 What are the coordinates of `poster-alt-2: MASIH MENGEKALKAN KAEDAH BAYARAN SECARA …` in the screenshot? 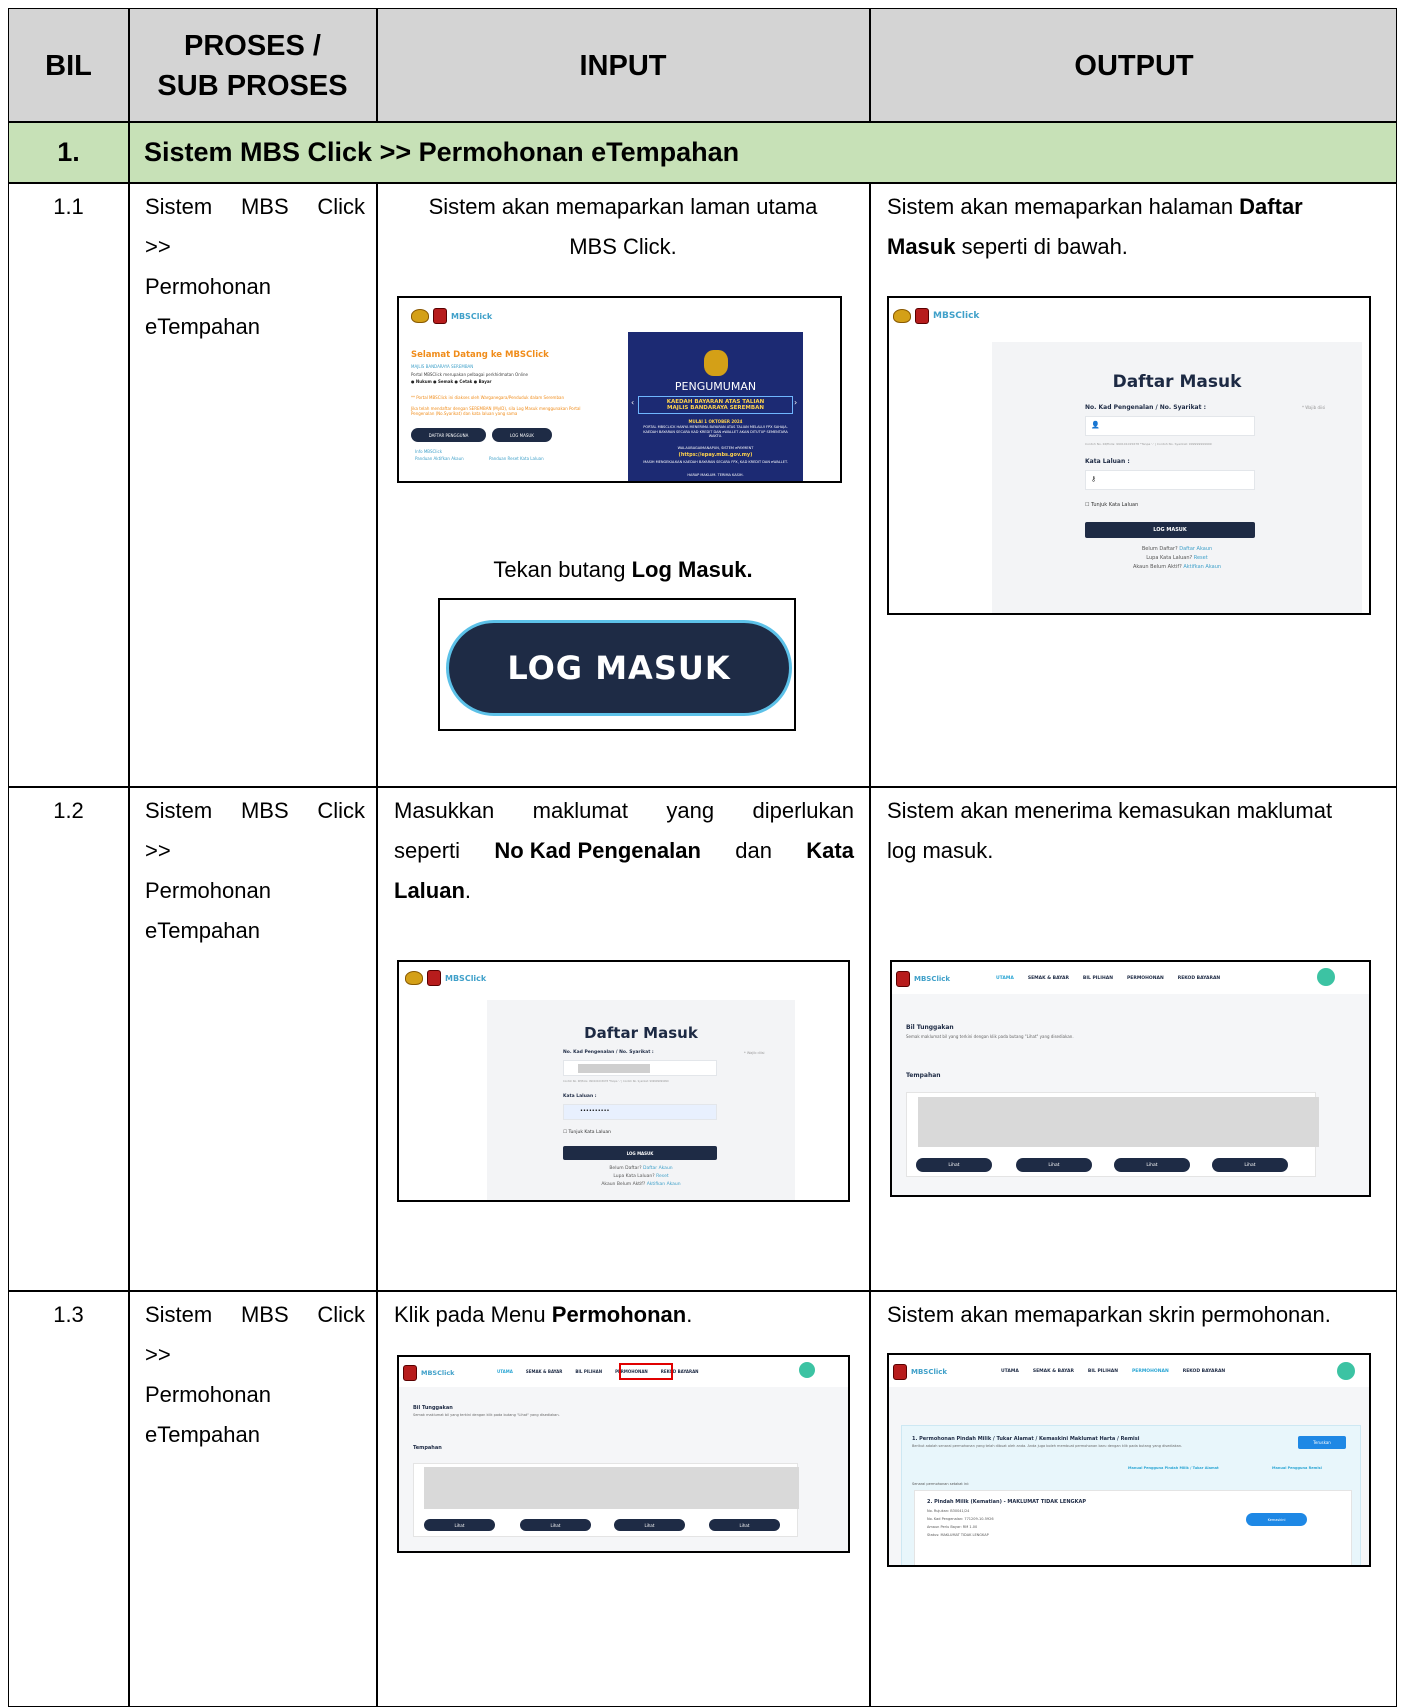 It's located at (715, 462).